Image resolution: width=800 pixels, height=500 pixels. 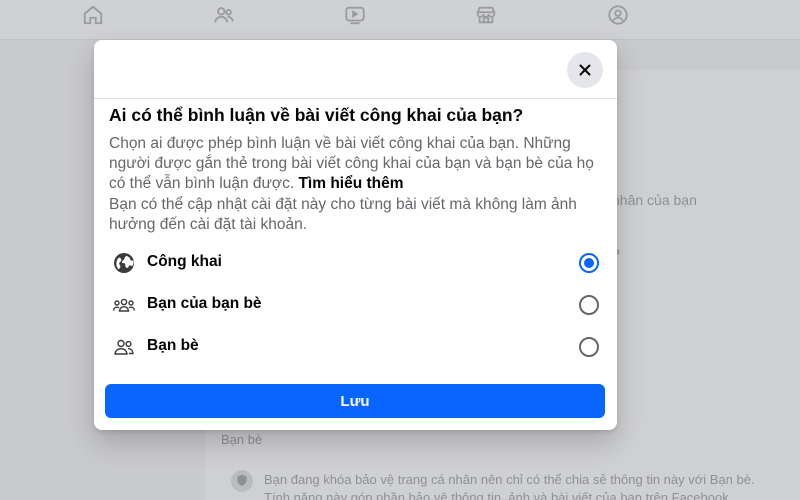 What do you see at coordinates (589, 263) in the screenshot?
I see `option-public-radio` at bounding box center [589, 263].